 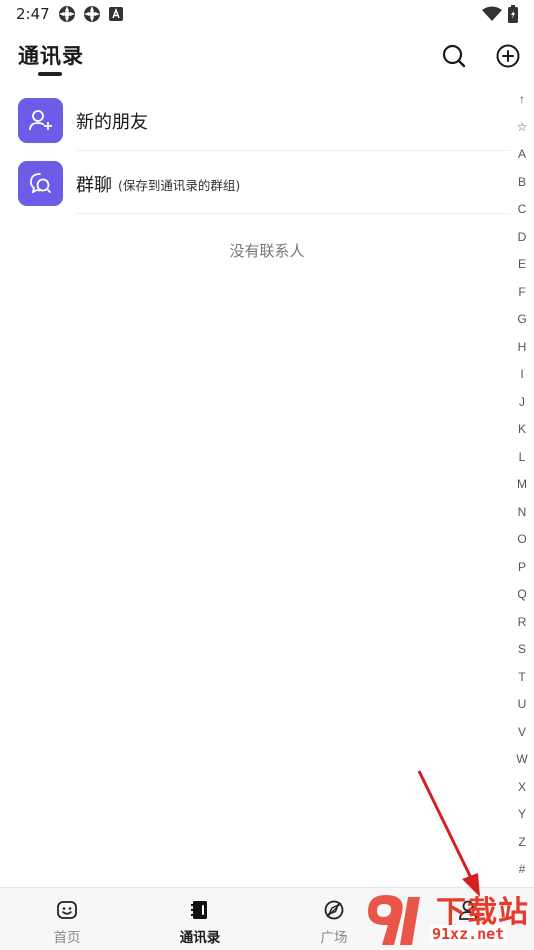 I want to click on page-title: 通讯录, so click(x=51, y=56).